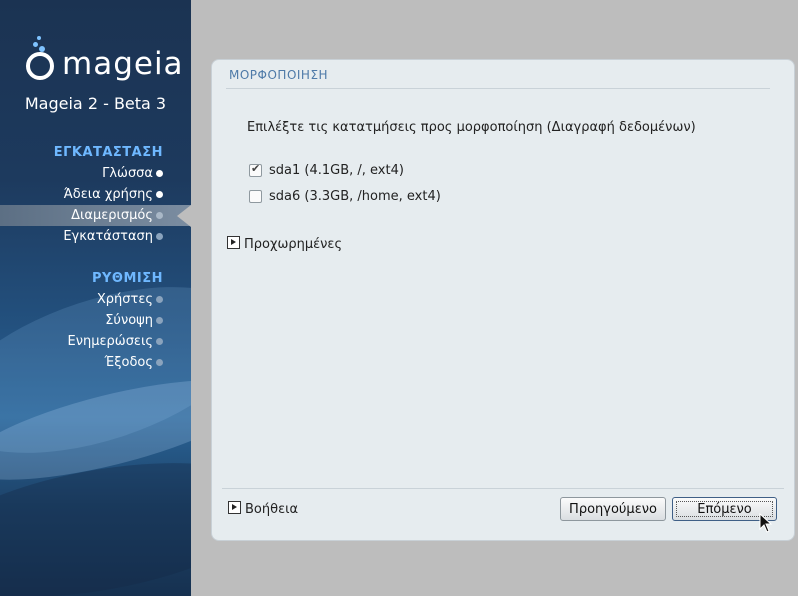 The height and width of the screenshot is (596, 798). What do you see at coordinates (123, 64) in the screenshot?
I see `logo-text: mageia` at bounding box center [123, 64].